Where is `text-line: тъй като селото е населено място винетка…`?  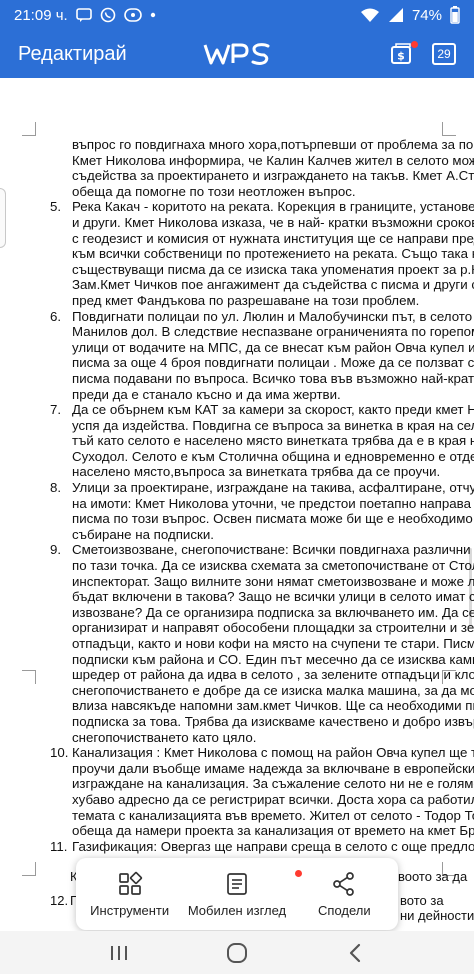
text-line: тъй като селото е населено място винетка… is located at coordinates (273, 441).